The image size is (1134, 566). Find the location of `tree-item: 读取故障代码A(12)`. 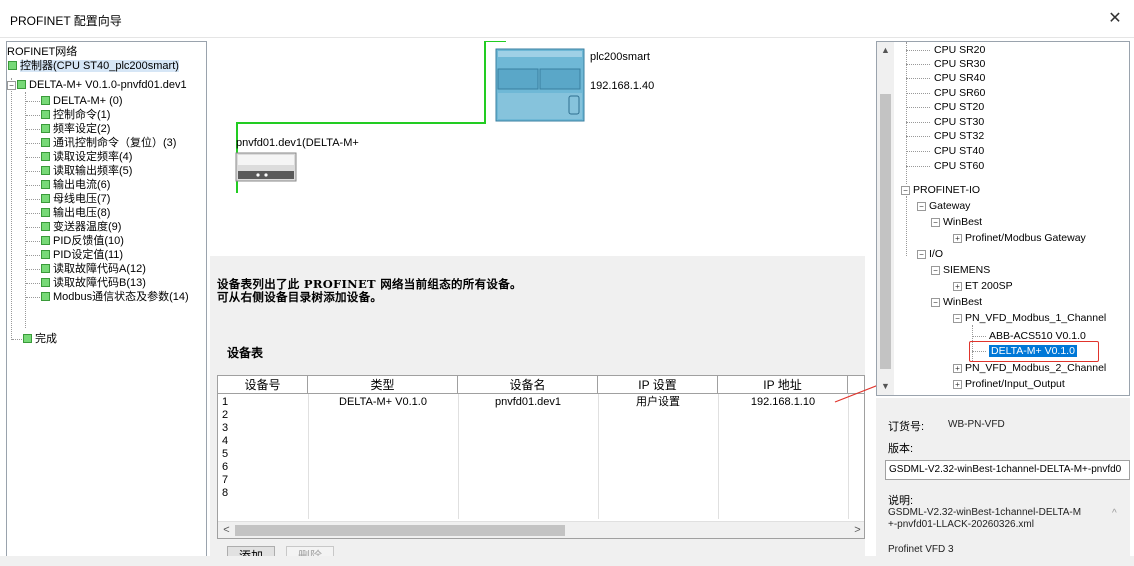

tree-item: 读取故障代码A(12) is located at coordinates (93, 269).